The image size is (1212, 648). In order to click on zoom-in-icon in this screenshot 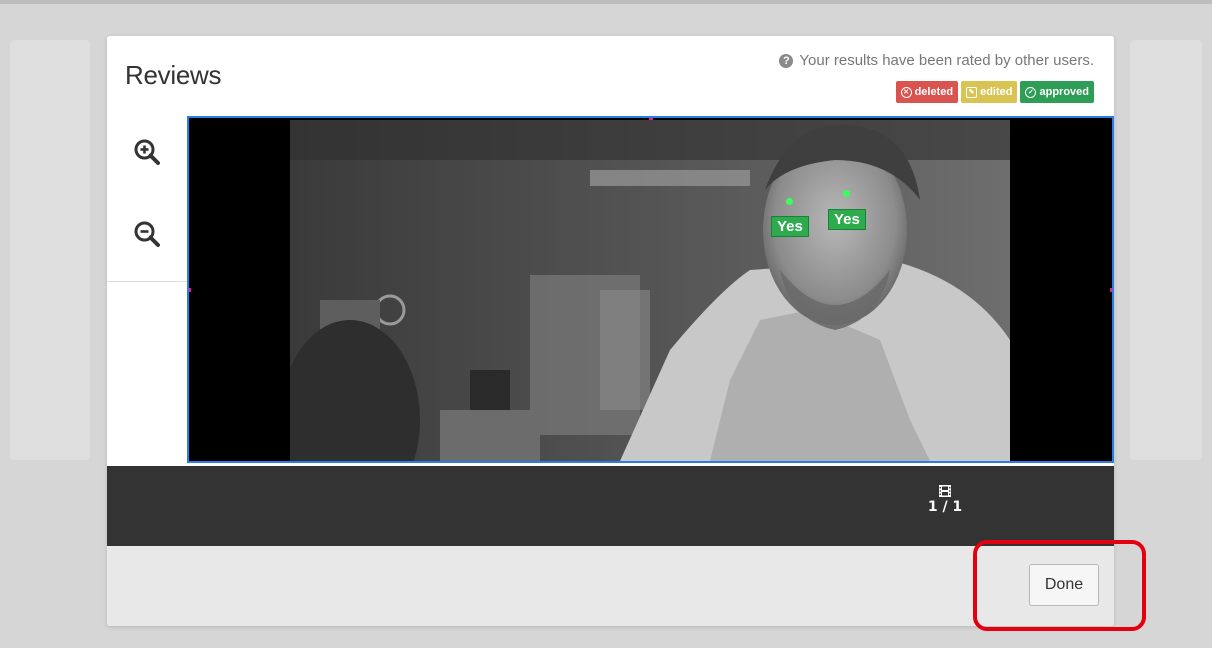, I will do `click(147, 152)`.